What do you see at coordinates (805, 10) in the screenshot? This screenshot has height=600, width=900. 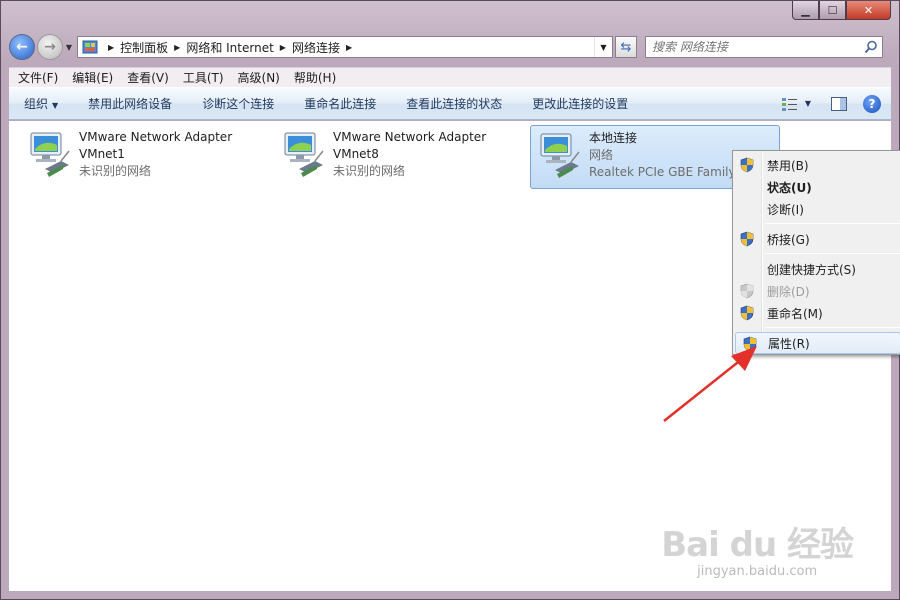 I see `minimize-button: ▁` at bounding box center [805, 10].